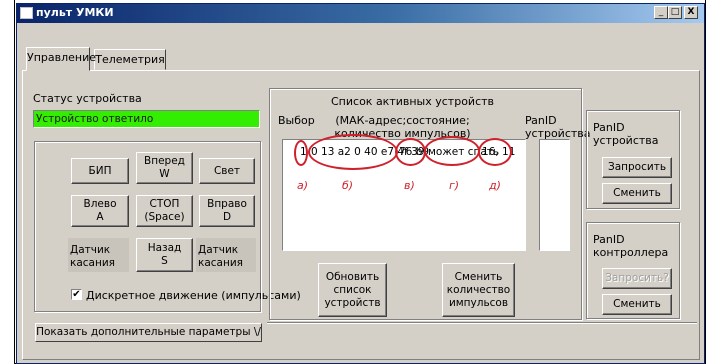 This screenshot has height=364, width=706. I want to click on forward-button: Вперед W, so click(164, 168).